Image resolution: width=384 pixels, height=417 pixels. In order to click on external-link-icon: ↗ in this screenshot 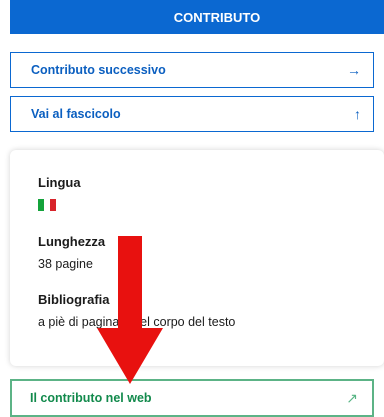, I will do `click(352, 397)`.